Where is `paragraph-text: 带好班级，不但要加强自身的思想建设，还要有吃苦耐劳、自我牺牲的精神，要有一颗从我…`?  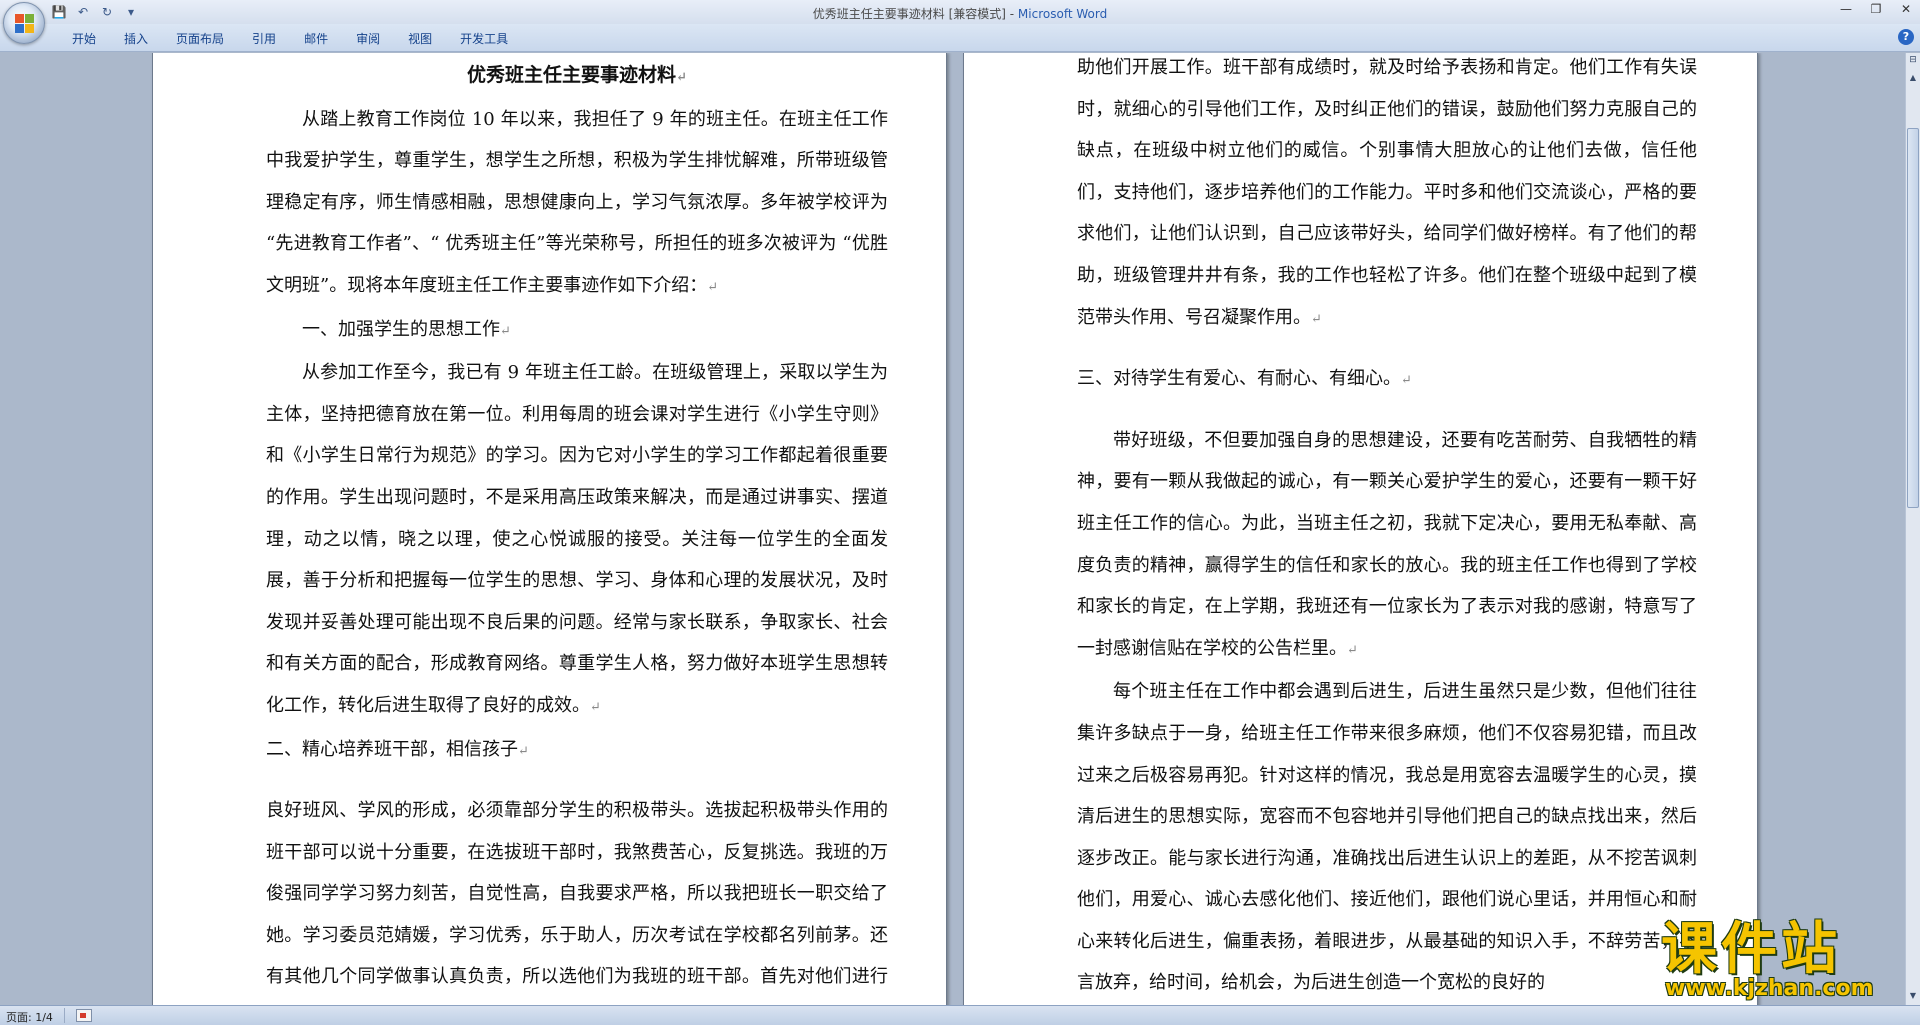
paragraph-text: 带好班级，不但要加强自身的思想建设，还要有吃苦耐劳、自我牺牲的精神，要有一颗从我… is located at coordinates (1387, 544).